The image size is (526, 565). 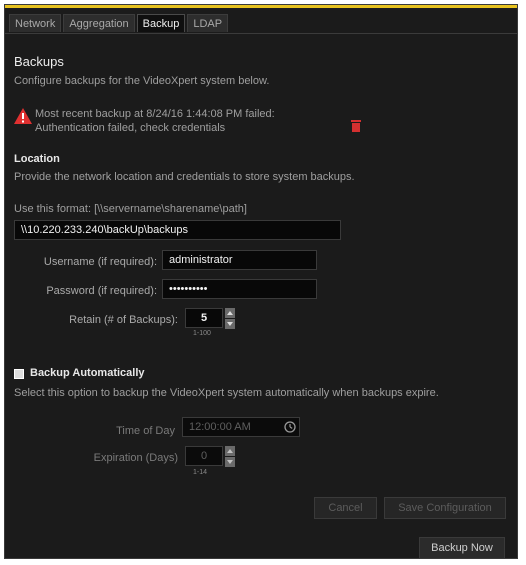 What do you see at coordinates (204, 318) in the screenshot?
I see `retain-count-input` at bounding box center [204, 318].